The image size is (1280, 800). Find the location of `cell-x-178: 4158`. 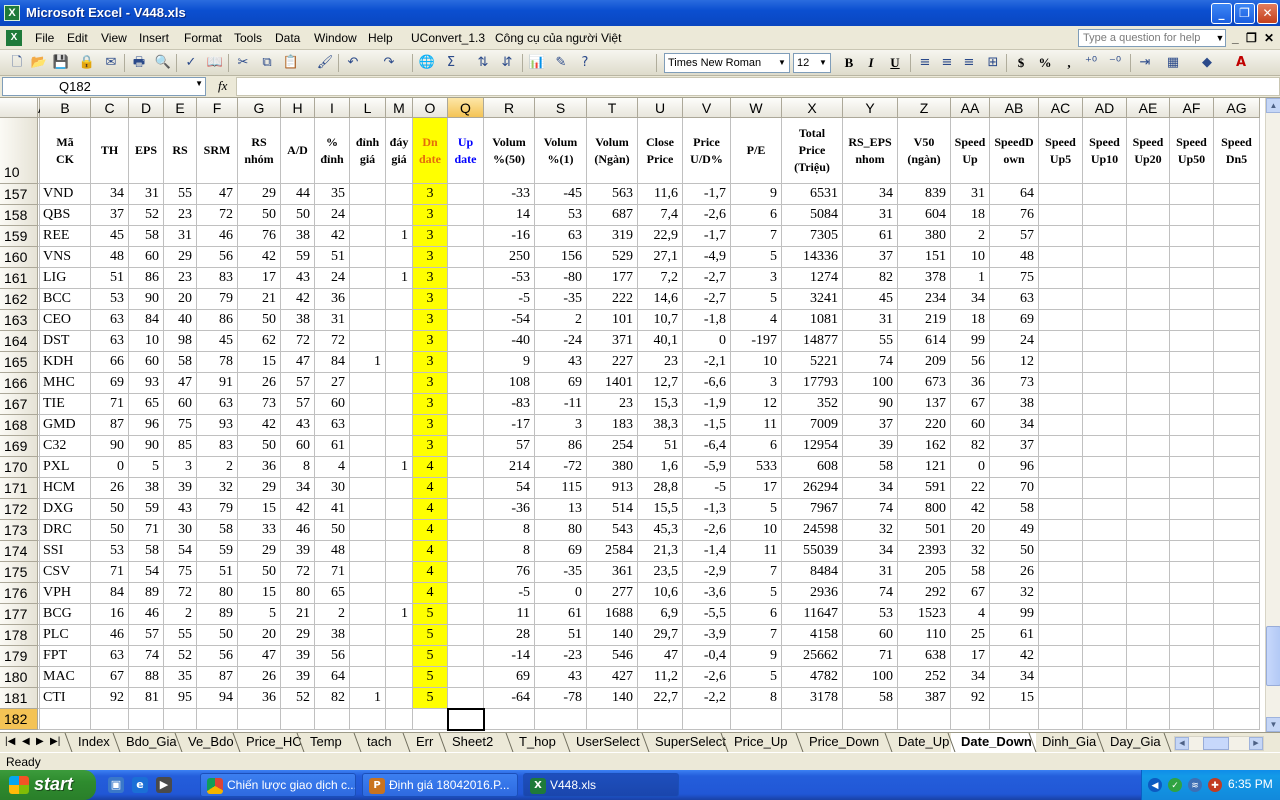

cell-x-178: 4158 is located at coordinates (812, 635).